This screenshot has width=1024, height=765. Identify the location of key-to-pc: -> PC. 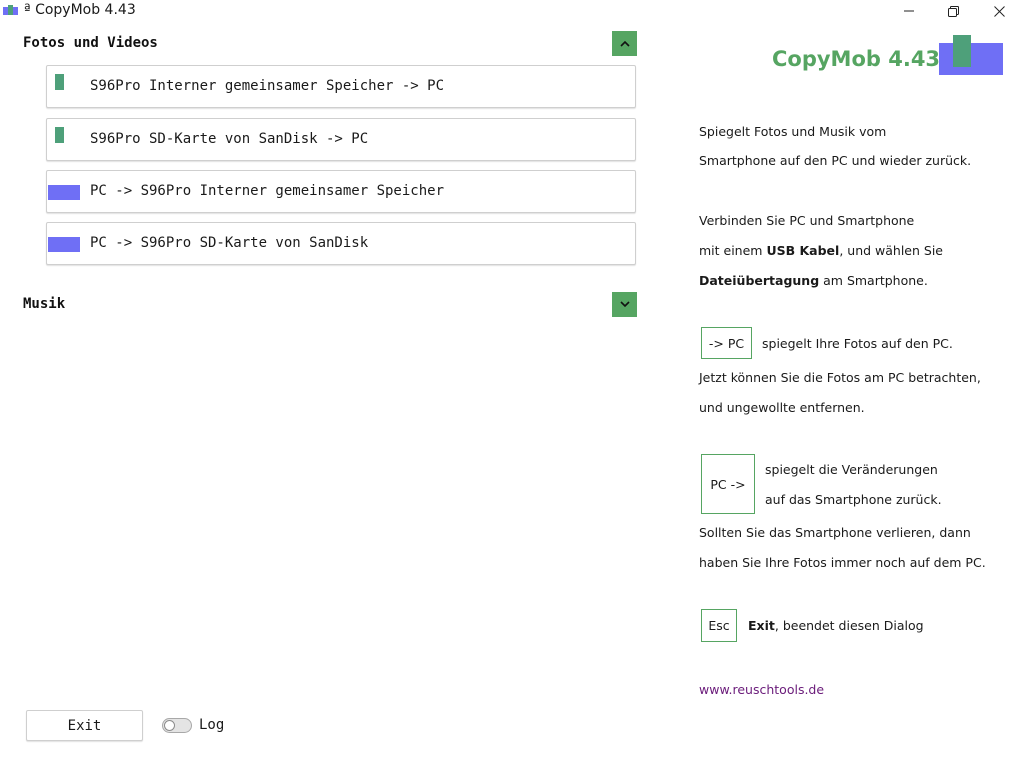
(726, 343).